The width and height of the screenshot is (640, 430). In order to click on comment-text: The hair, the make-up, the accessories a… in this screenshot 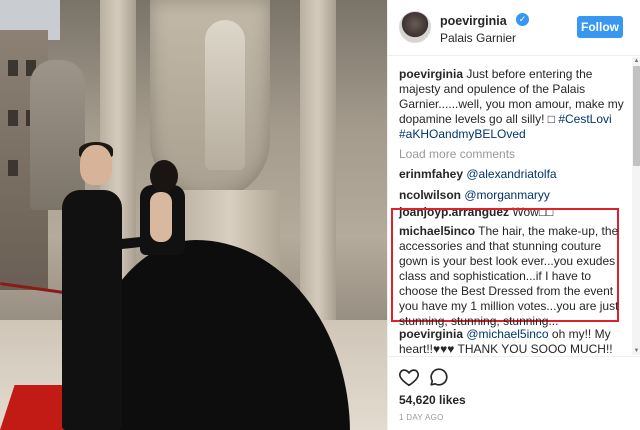, I will do `click(509, 276)`.